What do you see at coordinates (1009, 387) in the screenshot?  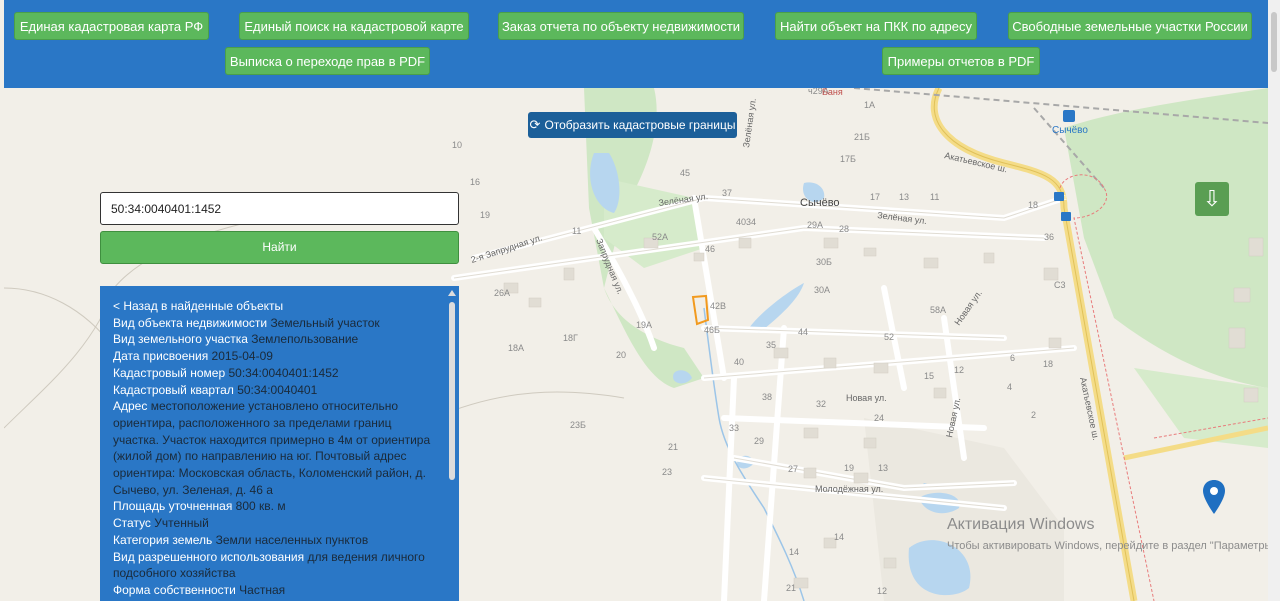 I see `svg-text: 4` at bounding box center [1009, 387].